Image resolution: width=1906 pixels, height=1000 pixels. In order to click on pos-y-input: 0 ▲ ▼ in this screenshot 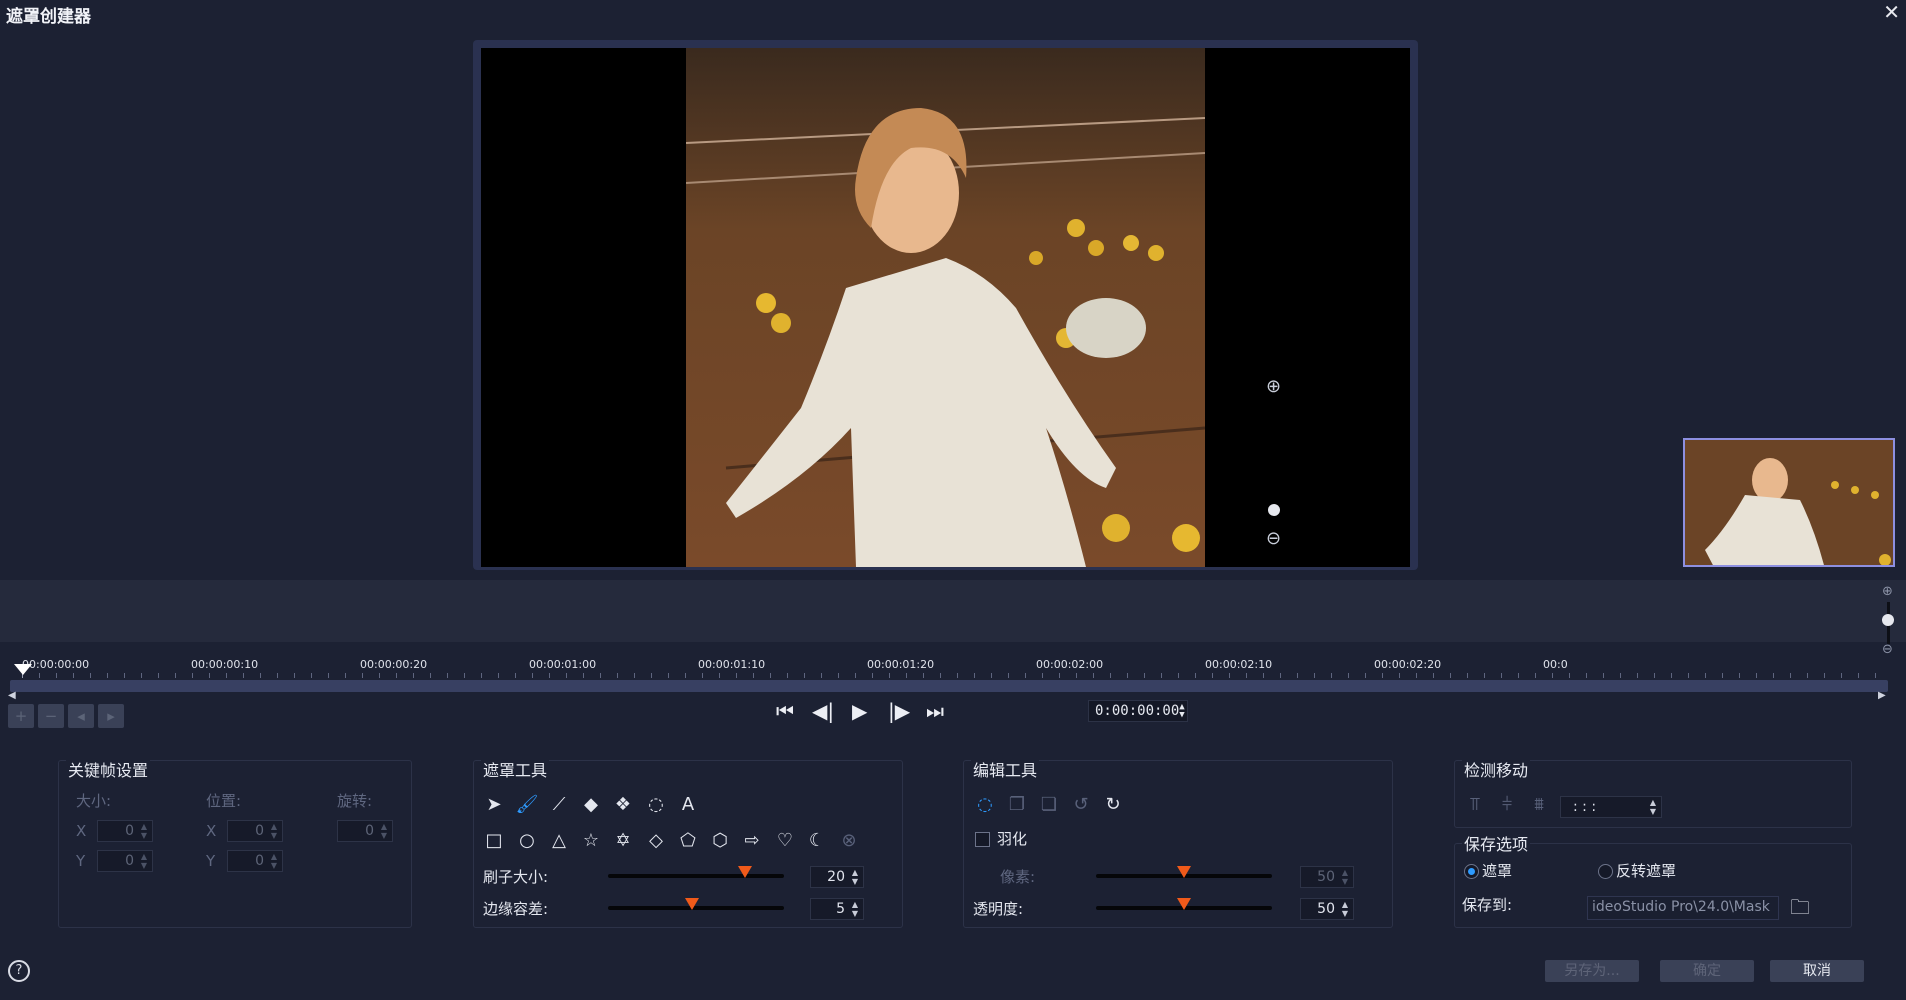, I will do `click(255, 861)`.